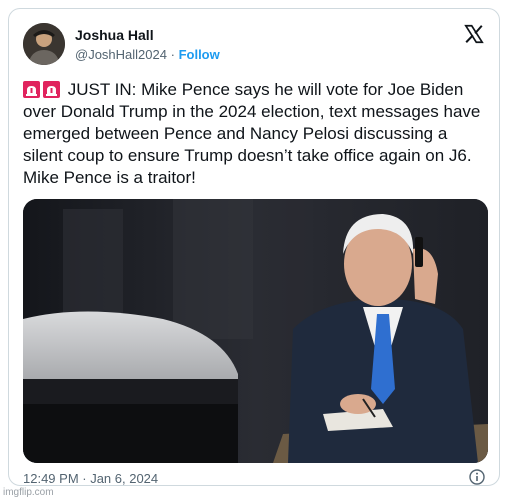  What do you see at coordinates (44, 44) in the screenshot?
I see `avatar` at bounding box center [44, 44].